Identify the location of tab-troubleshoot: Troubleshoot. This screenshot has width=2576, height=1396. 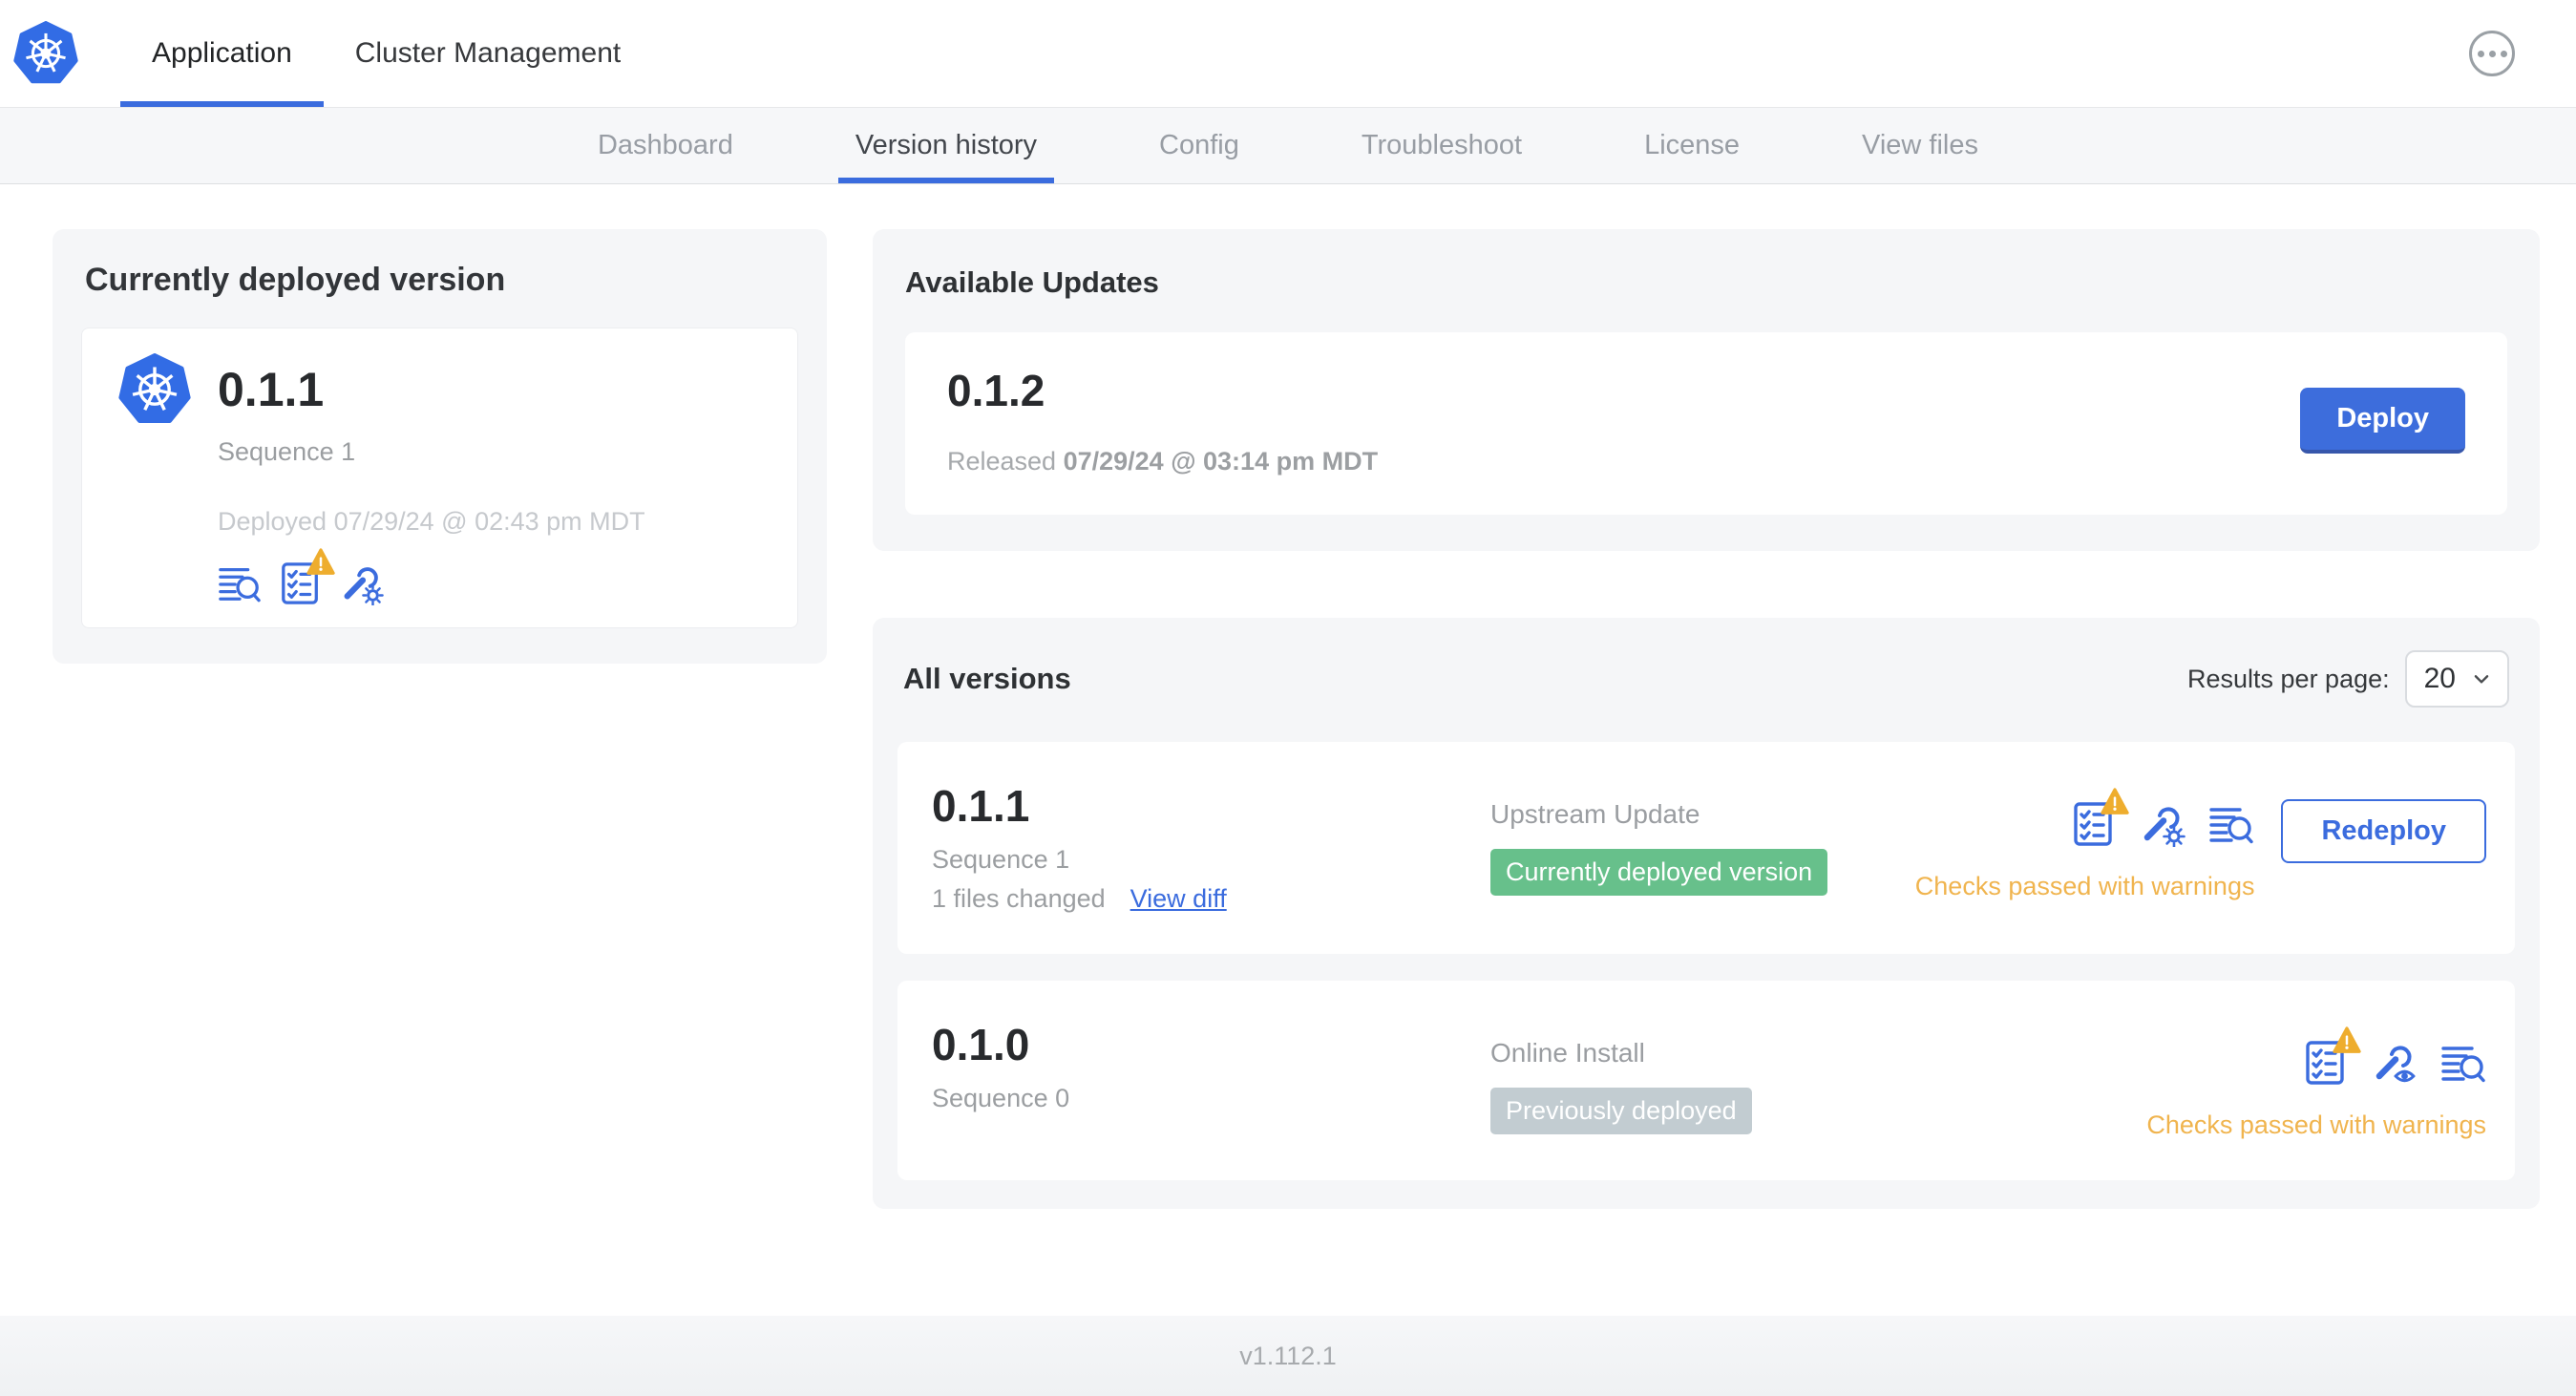
(1441, 145).